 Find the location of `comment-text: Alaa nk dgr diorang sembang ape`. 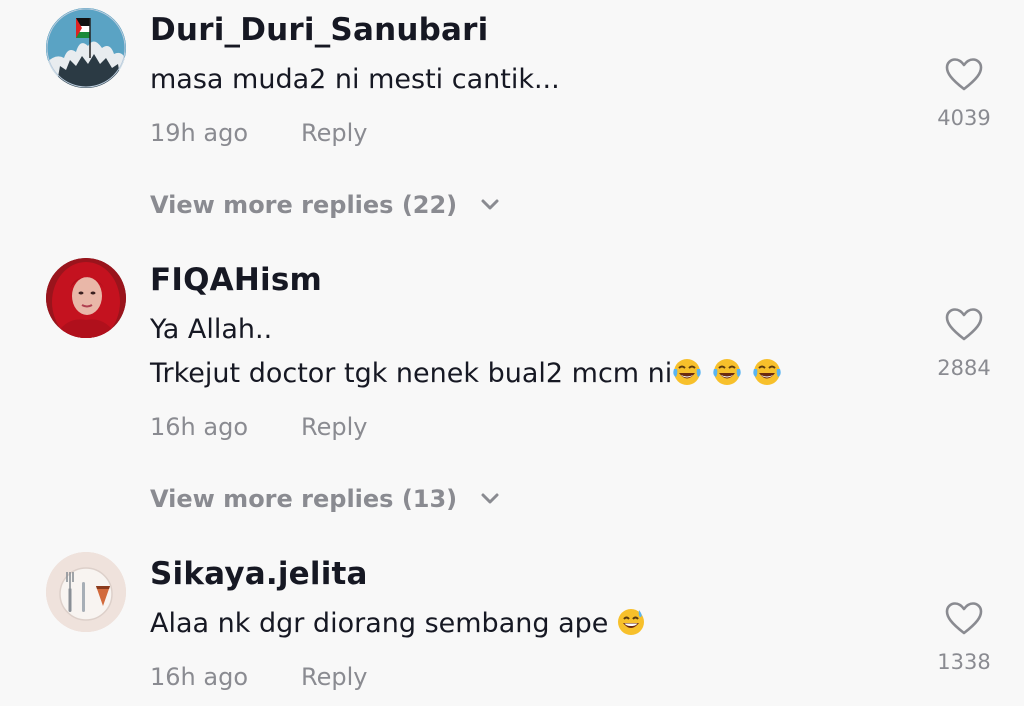

comment-text: Alaa nk dgr diorang sembang ape is located at coordinates (398, 624).